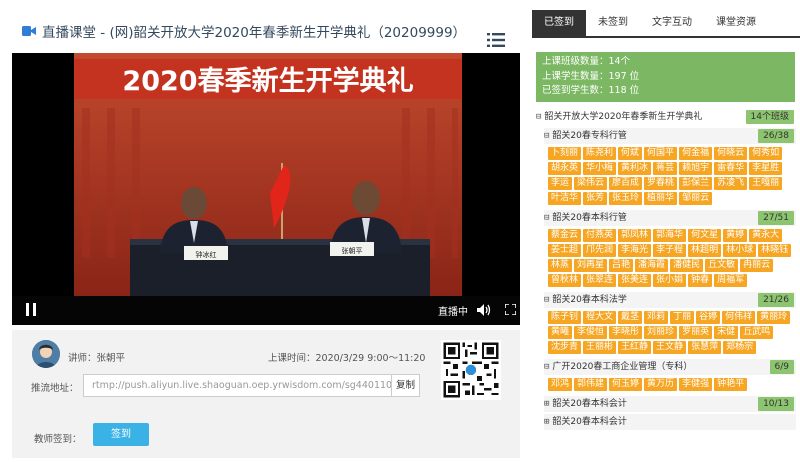 This screenshot has width=800, height=462. I want to click on student-chip: 程大文, so click(600, 317).